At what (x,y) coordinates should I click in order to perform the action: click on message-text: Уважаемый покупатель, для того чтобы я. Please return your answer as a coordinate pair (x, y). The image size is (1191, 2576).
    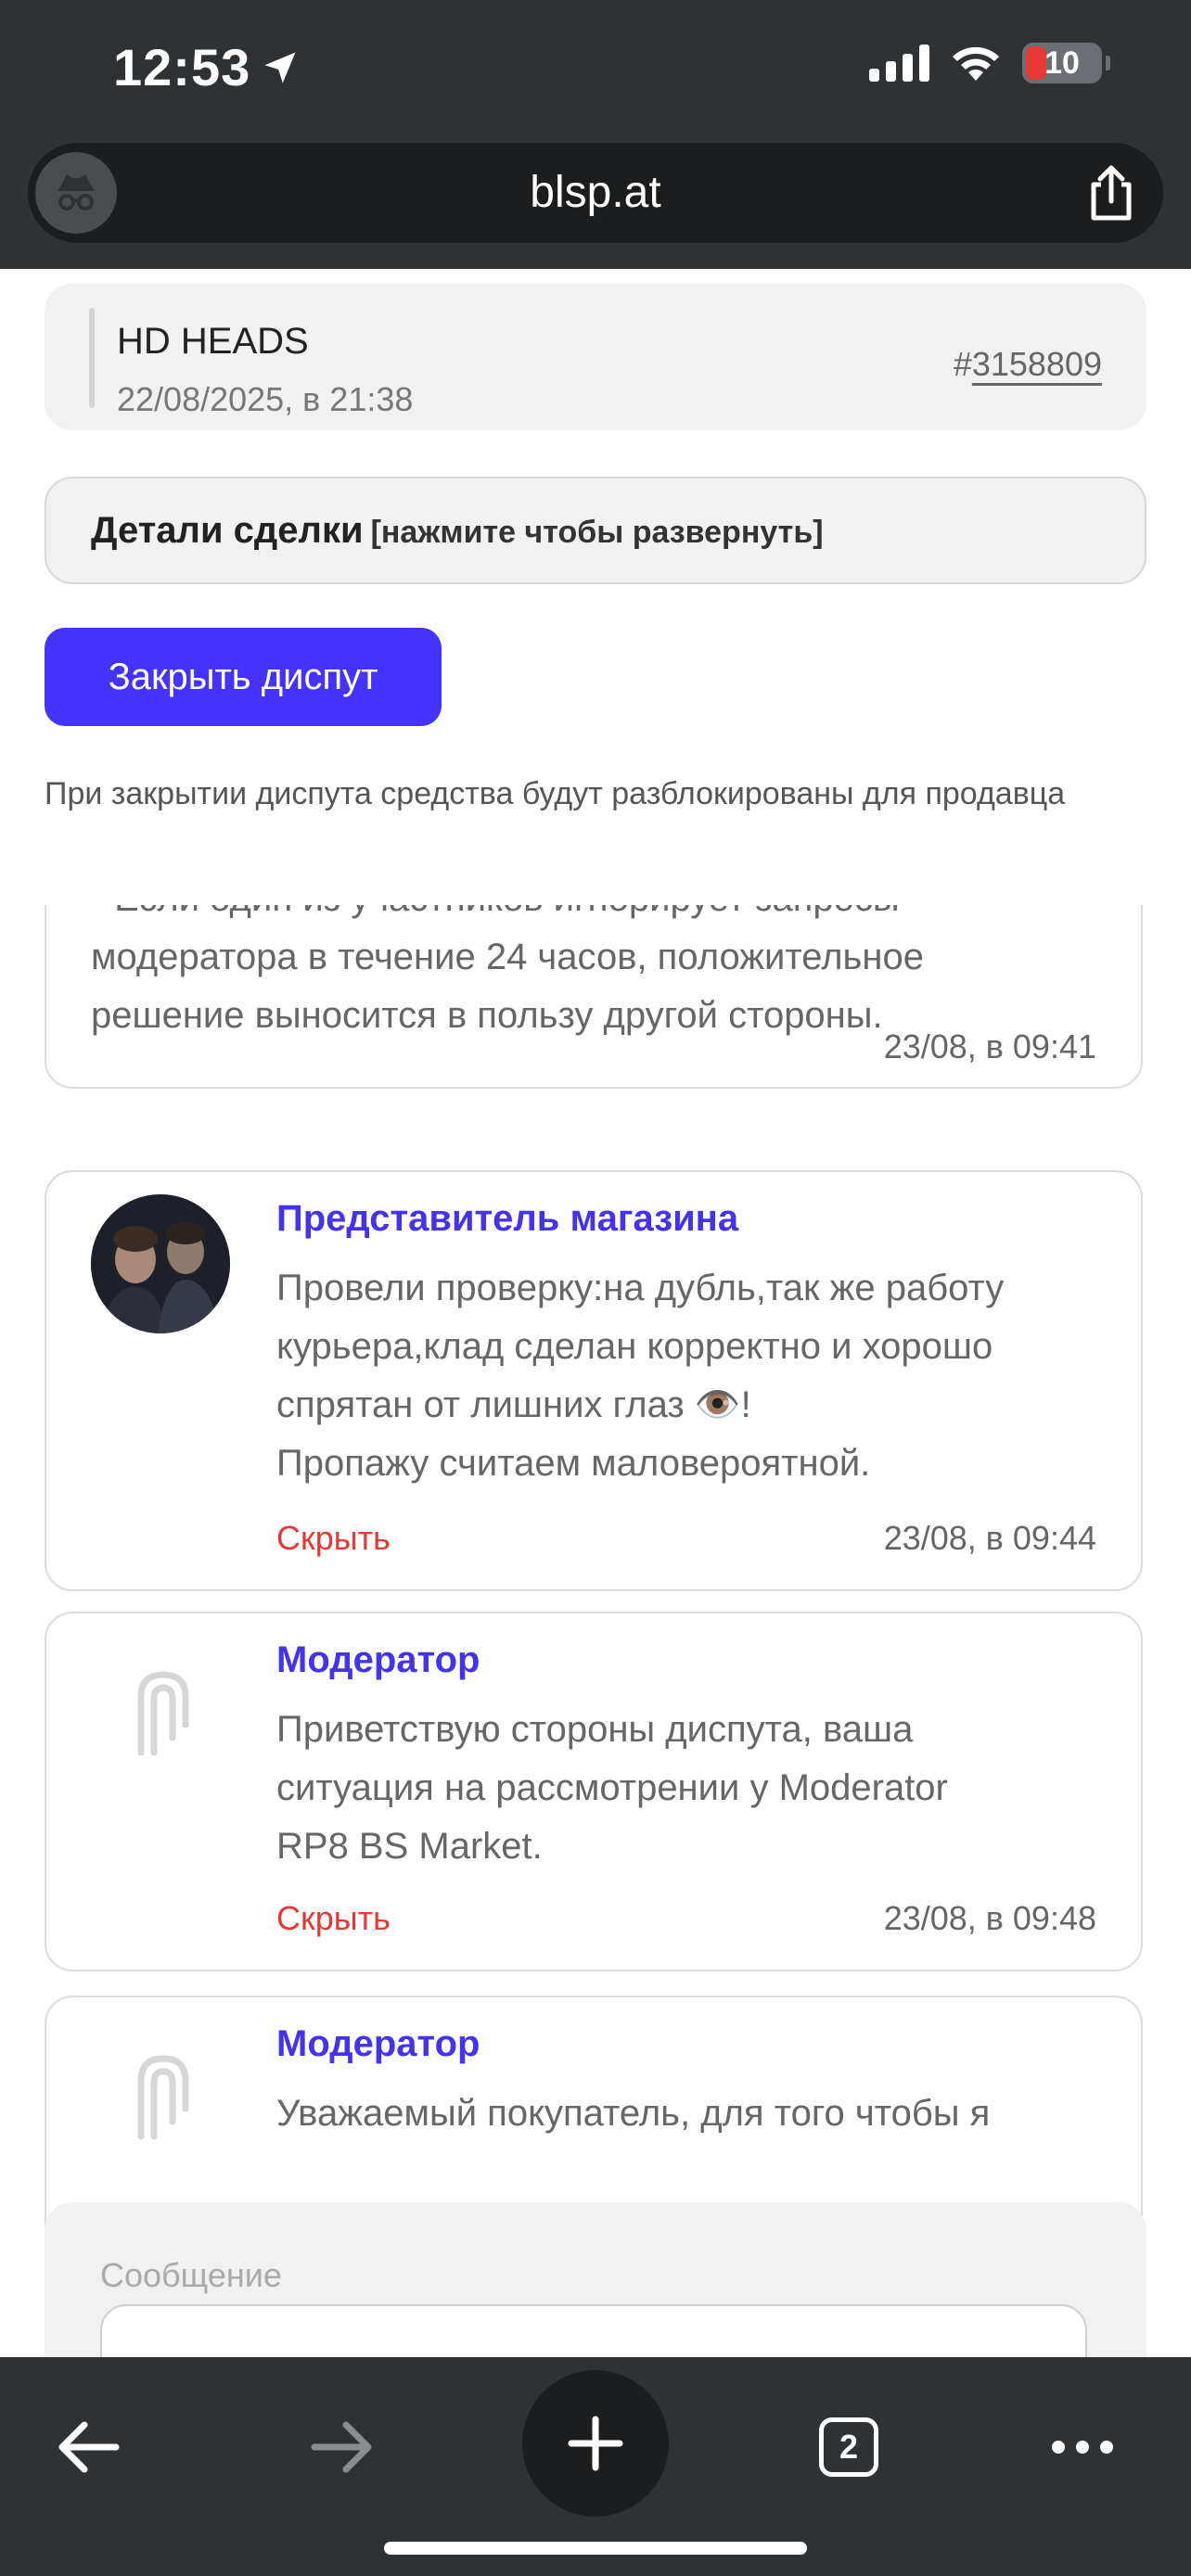
    Looking at the image, I should click on (633, 2113).